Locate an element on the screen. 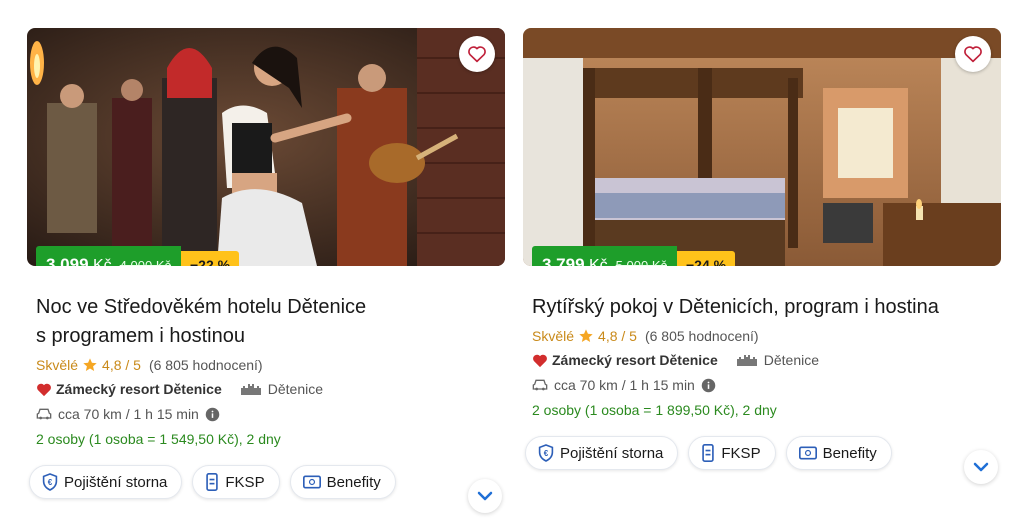 This screenshot has height=521, width=1024. discount-badge: −22 % is located at coordinates (210, 258).